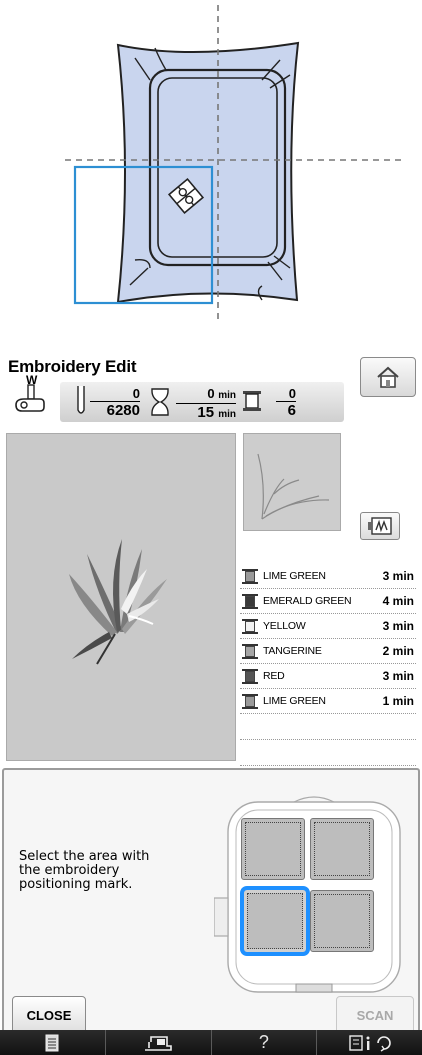 The height and width of the screenshot is (1055, 422). Describe the element at coordinates (293, 486) in the screenshot. I see `pattern-outline-image` at that location.